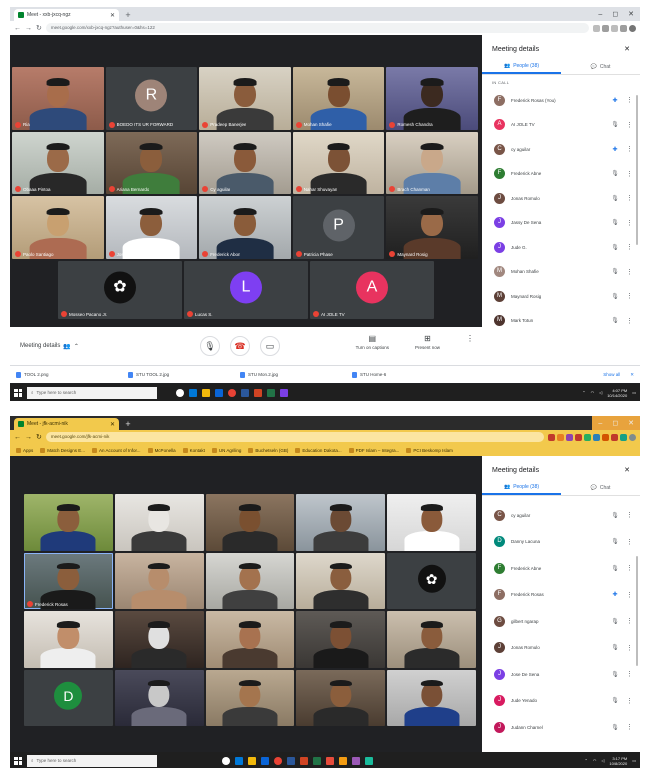 This screenshot has width=649, height=773. I want to click on bookmark-item: Buchetseln (GB), so click(268, 450).